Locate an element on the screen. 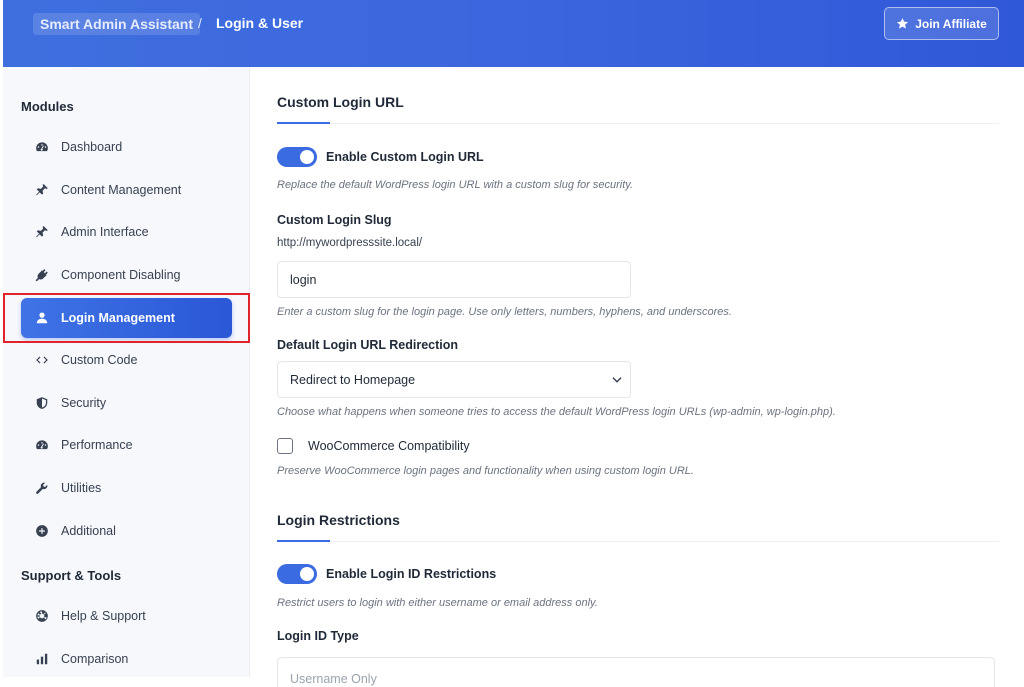 The image size is (1024, 687). lifebuoy-icon is located at coordinates (42, 616).